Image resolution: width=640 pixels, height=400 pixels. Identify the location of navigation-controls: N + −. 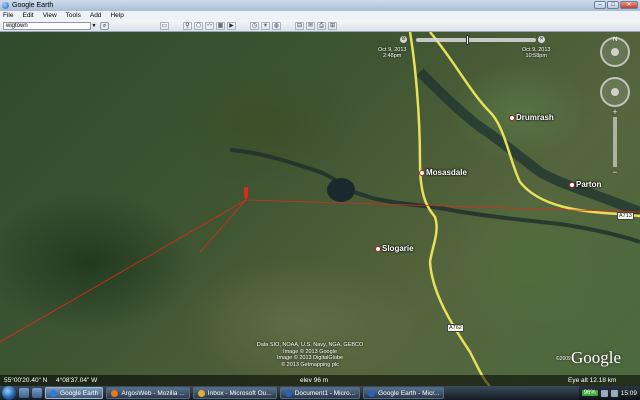
(616, 112).